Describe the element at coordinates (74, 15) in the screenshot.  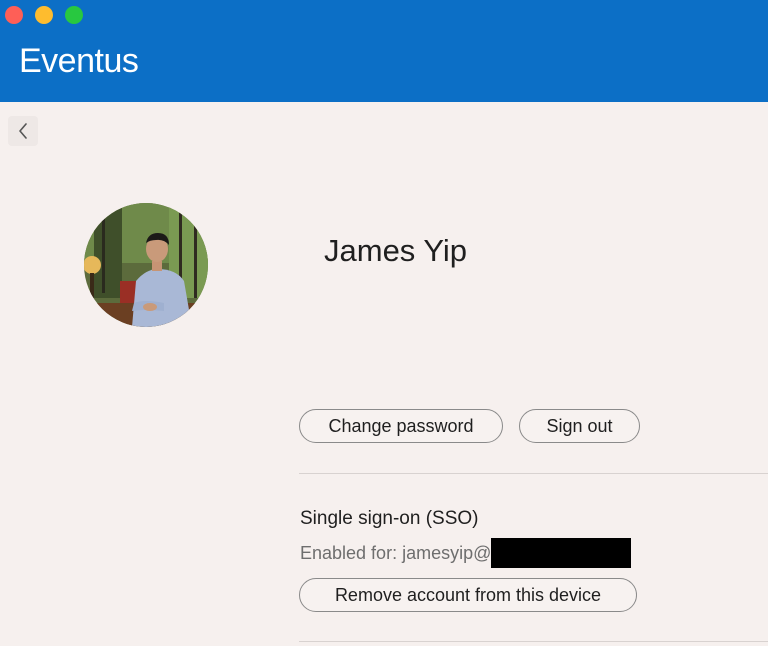
I see `maximize-window-button` at that location.